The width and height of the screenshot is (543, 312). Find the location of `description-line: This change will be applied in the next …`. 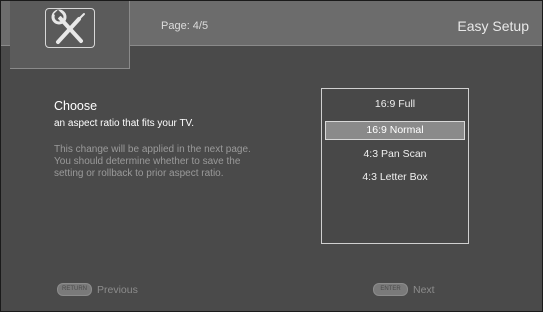

description-line: This change will be applied in the next … is located at coordinates (152, 149).